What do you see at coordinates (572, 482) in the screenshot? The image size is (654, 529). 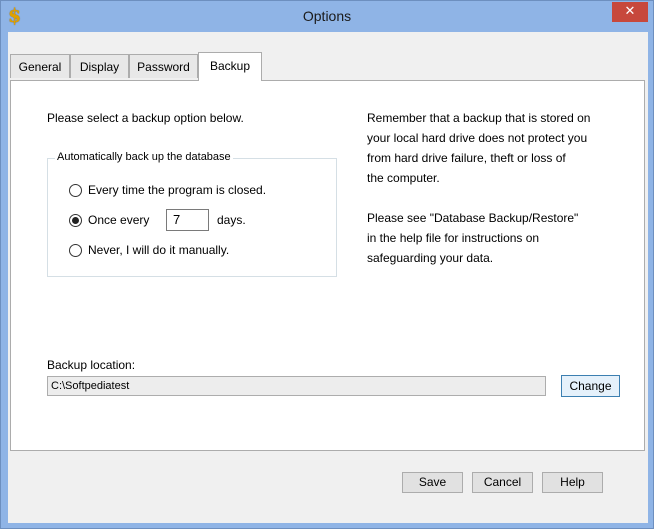 I see `help-button: Help` at bounding box center [572, 482].